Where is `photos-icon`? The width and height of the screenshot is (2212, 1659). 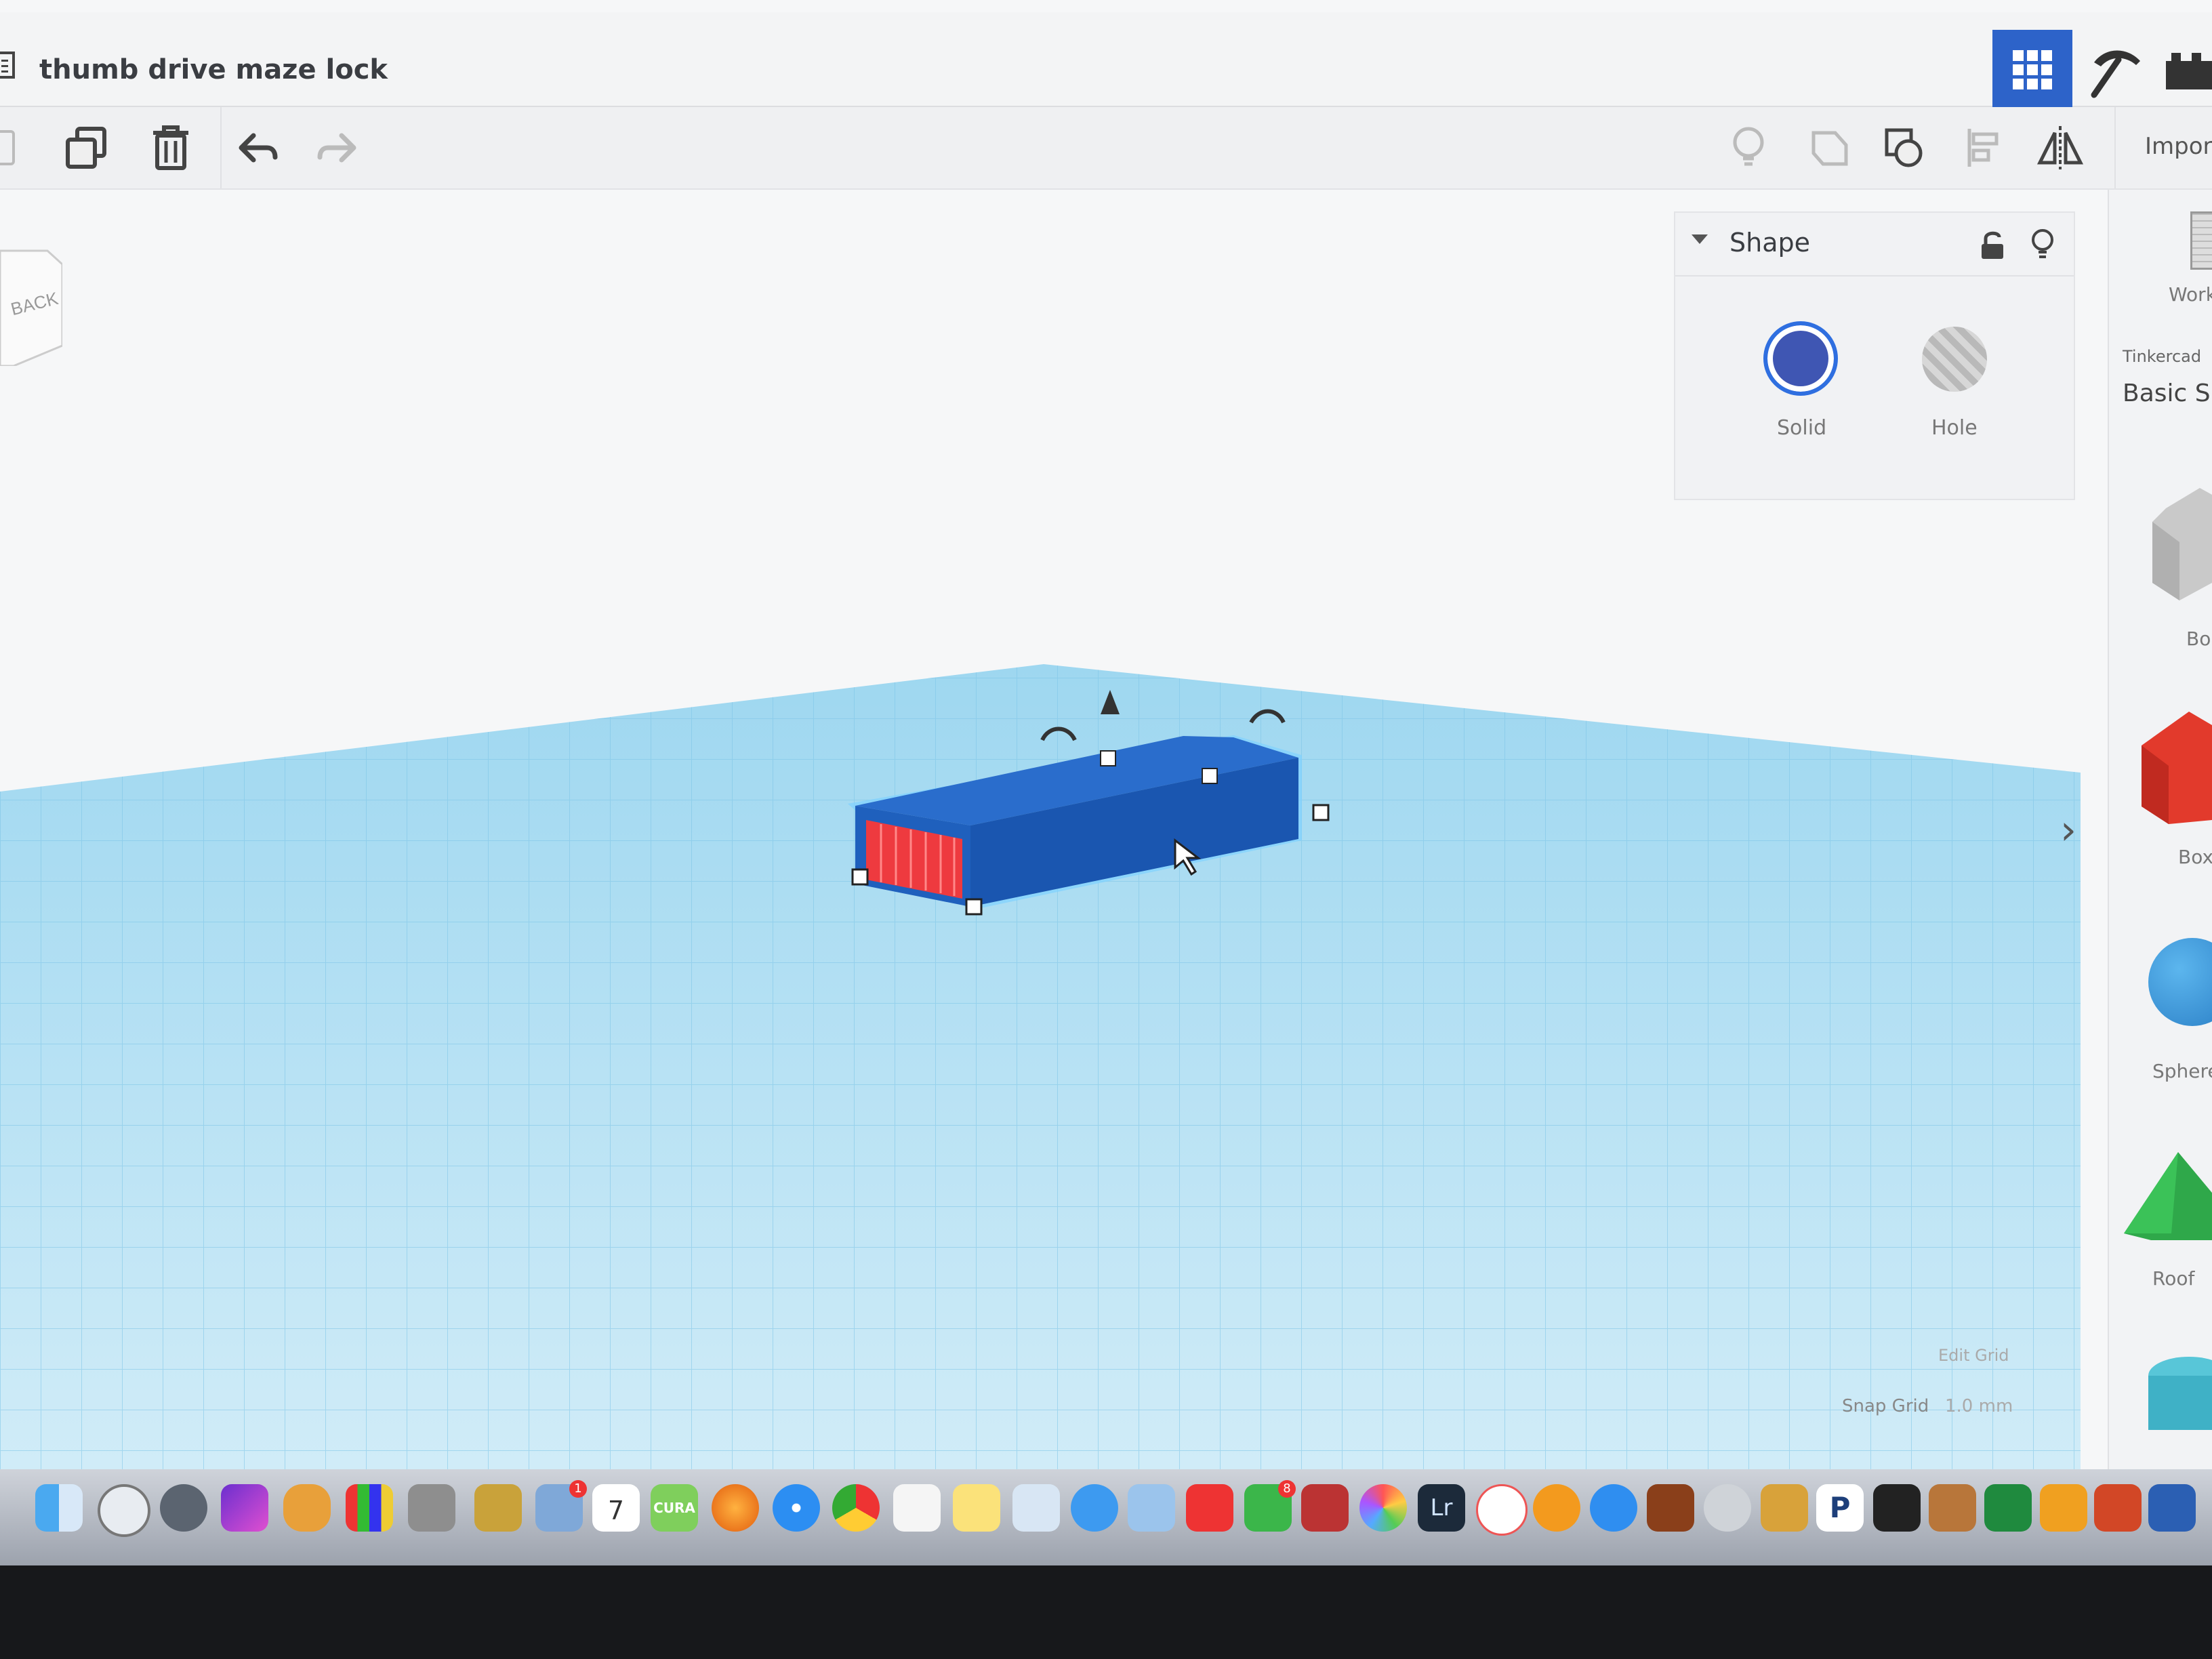
photos-icon is located at coordinates (1383, 1508).